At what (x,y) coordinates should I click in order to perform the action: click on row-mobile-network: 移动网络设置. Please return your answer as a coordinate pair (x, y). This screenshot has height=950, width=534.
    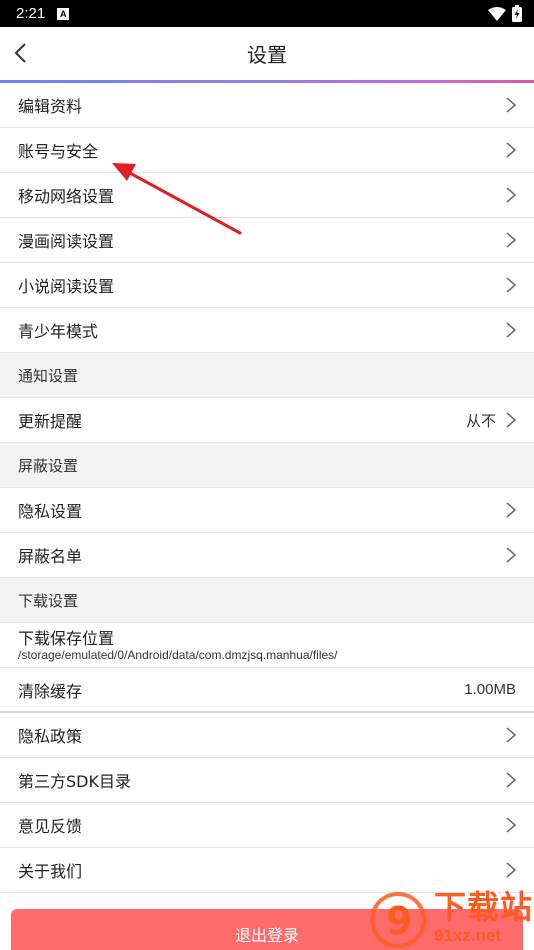
    Looking at the image, I should click on (267, 195).